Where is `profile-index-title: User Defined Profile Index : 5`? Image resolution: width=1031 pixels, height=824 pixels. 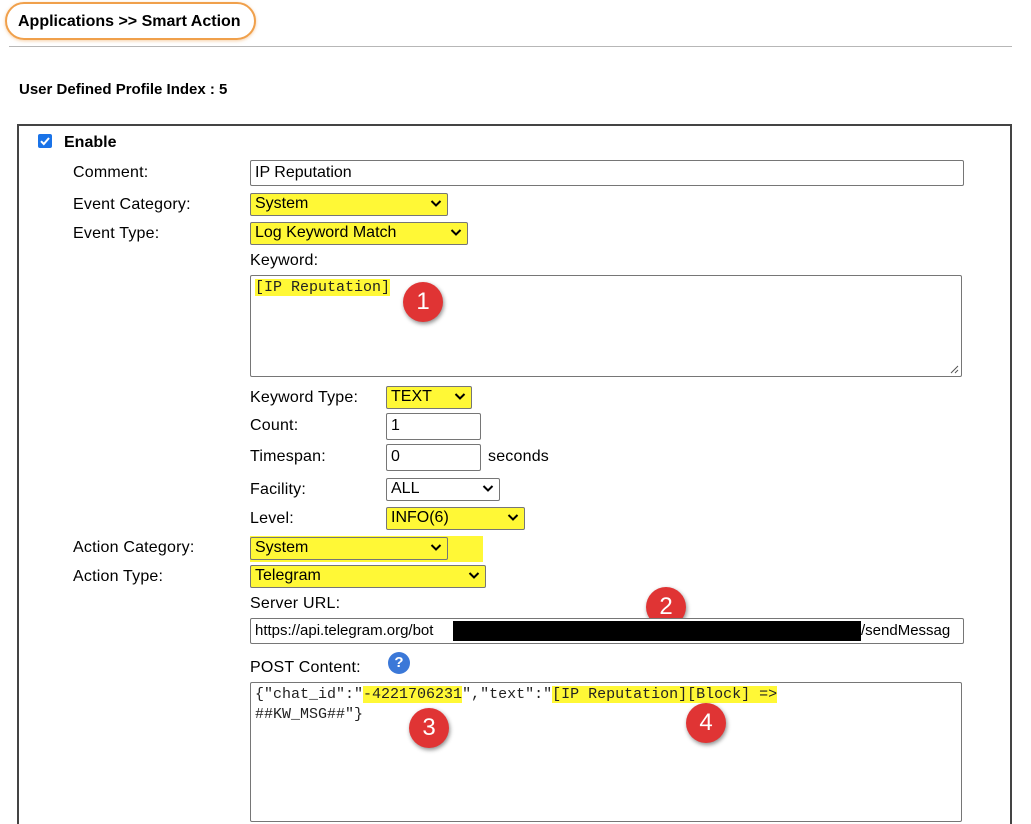
profile-index-title: User Defined Profile Index : 5 is located at coordinates (123, 89).